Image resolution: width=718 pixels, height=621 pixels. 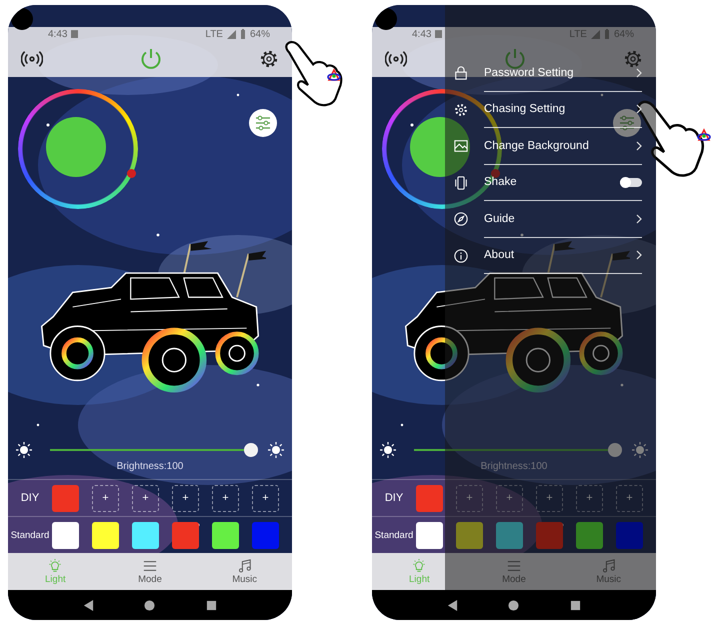 What do you see at coordinates (269, 59) in the screenshot?
I see `settings-icon` at bounding box center [269, 59].